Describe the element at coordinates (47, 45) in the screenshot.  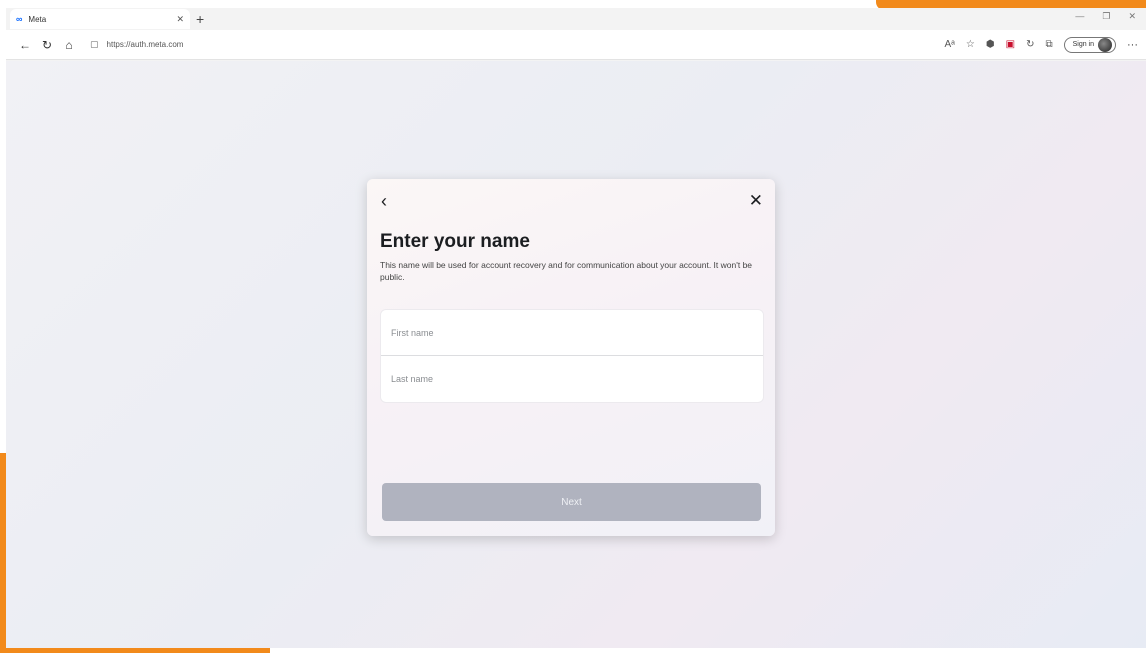
I see `refresh-icon: ↻` at that location.